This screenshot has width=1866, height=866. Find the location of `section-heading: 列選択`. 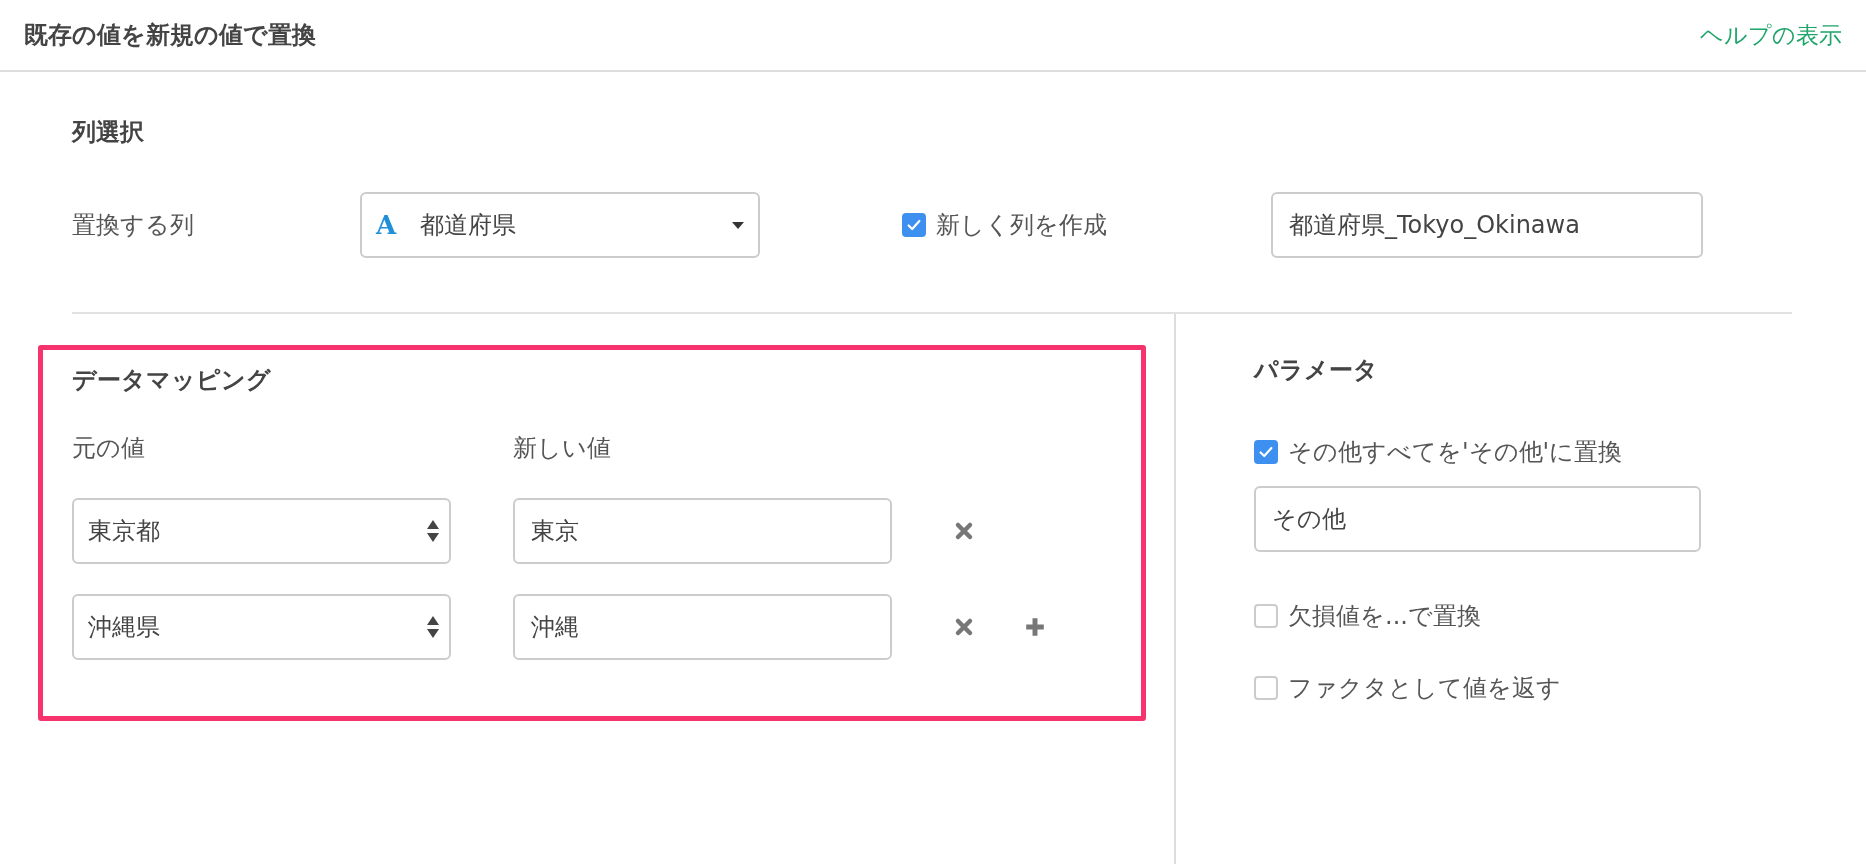

section-heading: 列選択 is located at coordinates (108, 132).